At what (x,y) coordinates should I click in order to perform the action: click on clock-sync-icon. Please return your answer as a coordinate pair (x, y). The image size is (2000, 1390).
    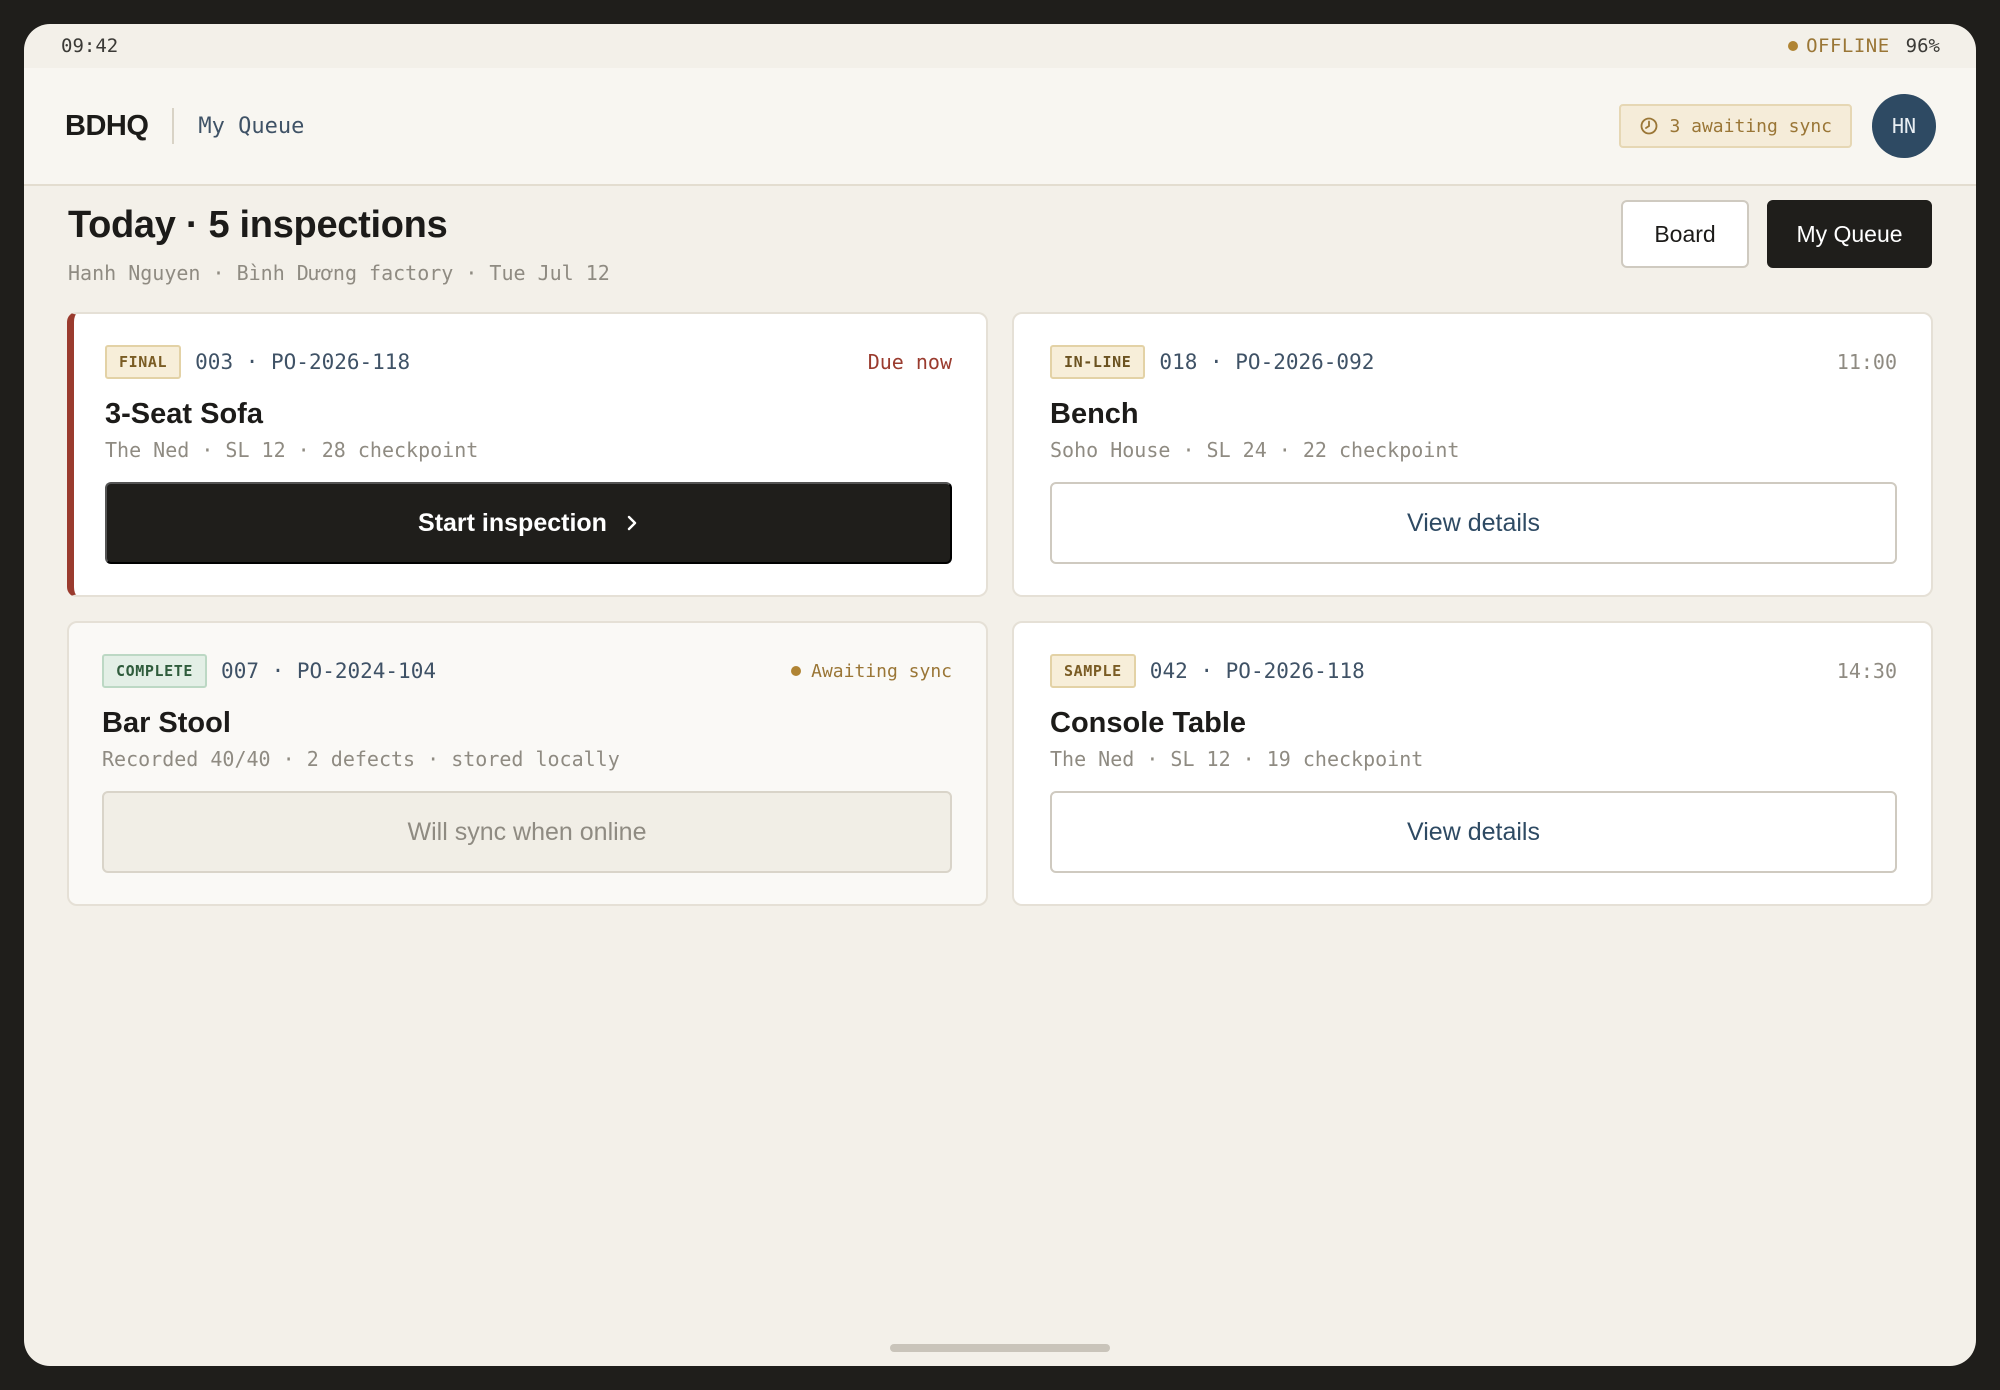
    Looking at the image, I should click on (1649, 126).